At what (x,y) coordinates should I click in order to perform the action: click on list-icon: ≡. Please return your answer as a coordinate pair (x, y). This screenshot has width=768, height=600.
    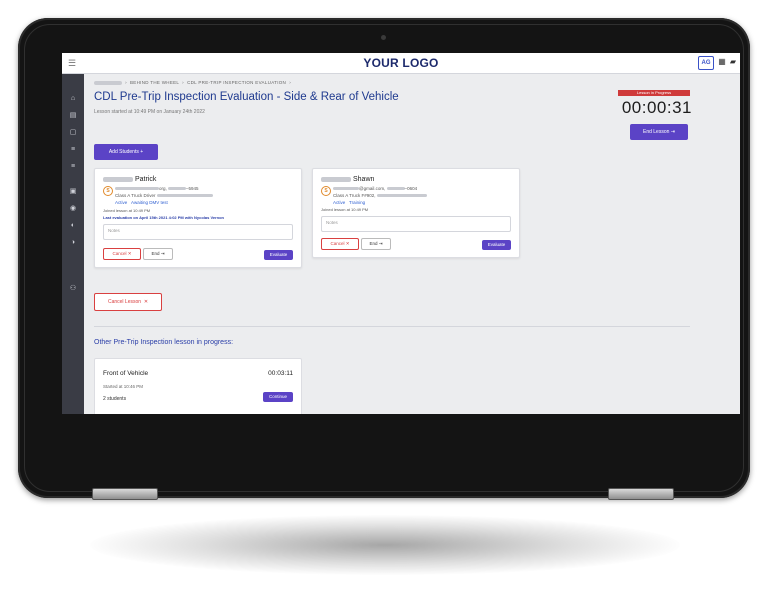
    Looking at the image, I should click on (73, 150).